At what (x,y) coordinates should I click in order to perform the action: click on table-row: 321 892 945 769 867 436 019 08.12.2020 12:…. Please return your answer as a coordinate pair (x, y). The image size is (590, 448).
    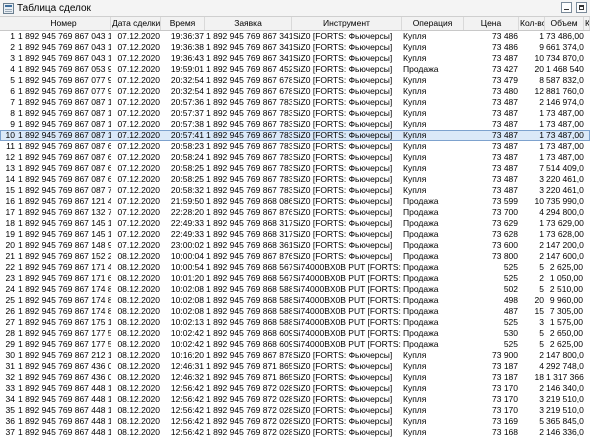
    Looking at the image, I should click on (295, 377).